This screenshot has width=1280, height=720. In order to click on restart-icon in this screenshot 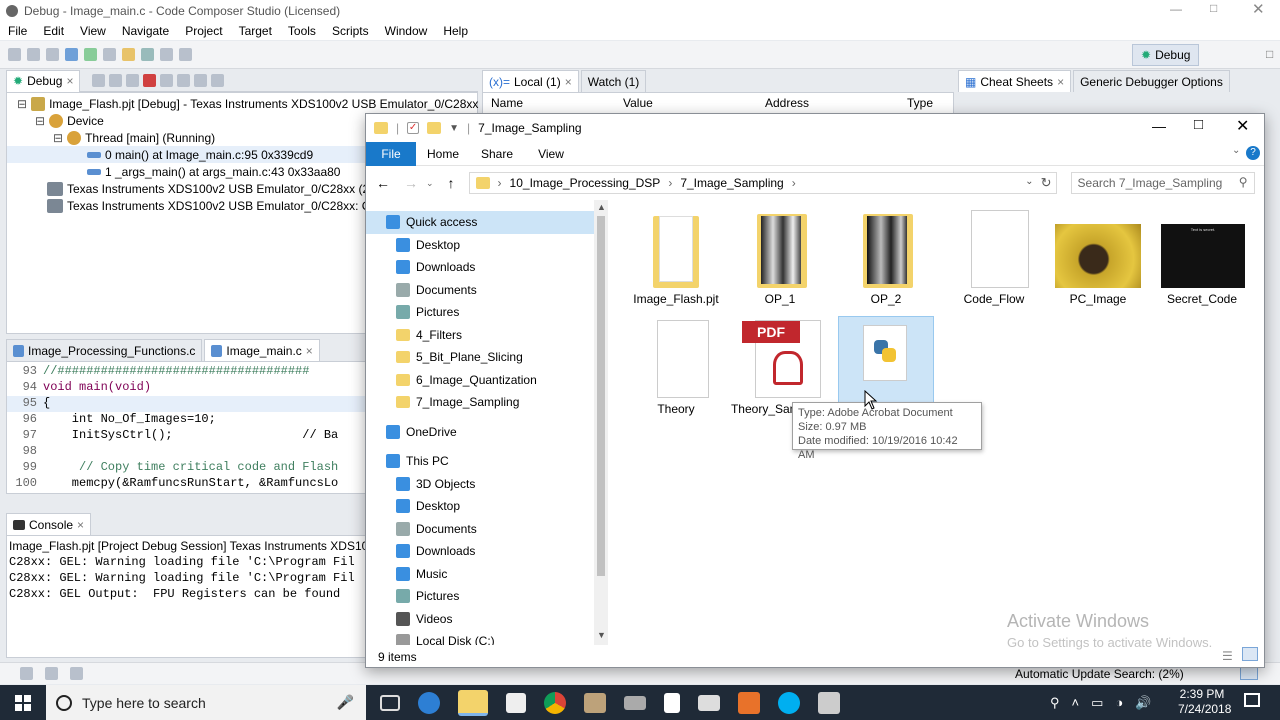, I will do `click(218, 80)`.